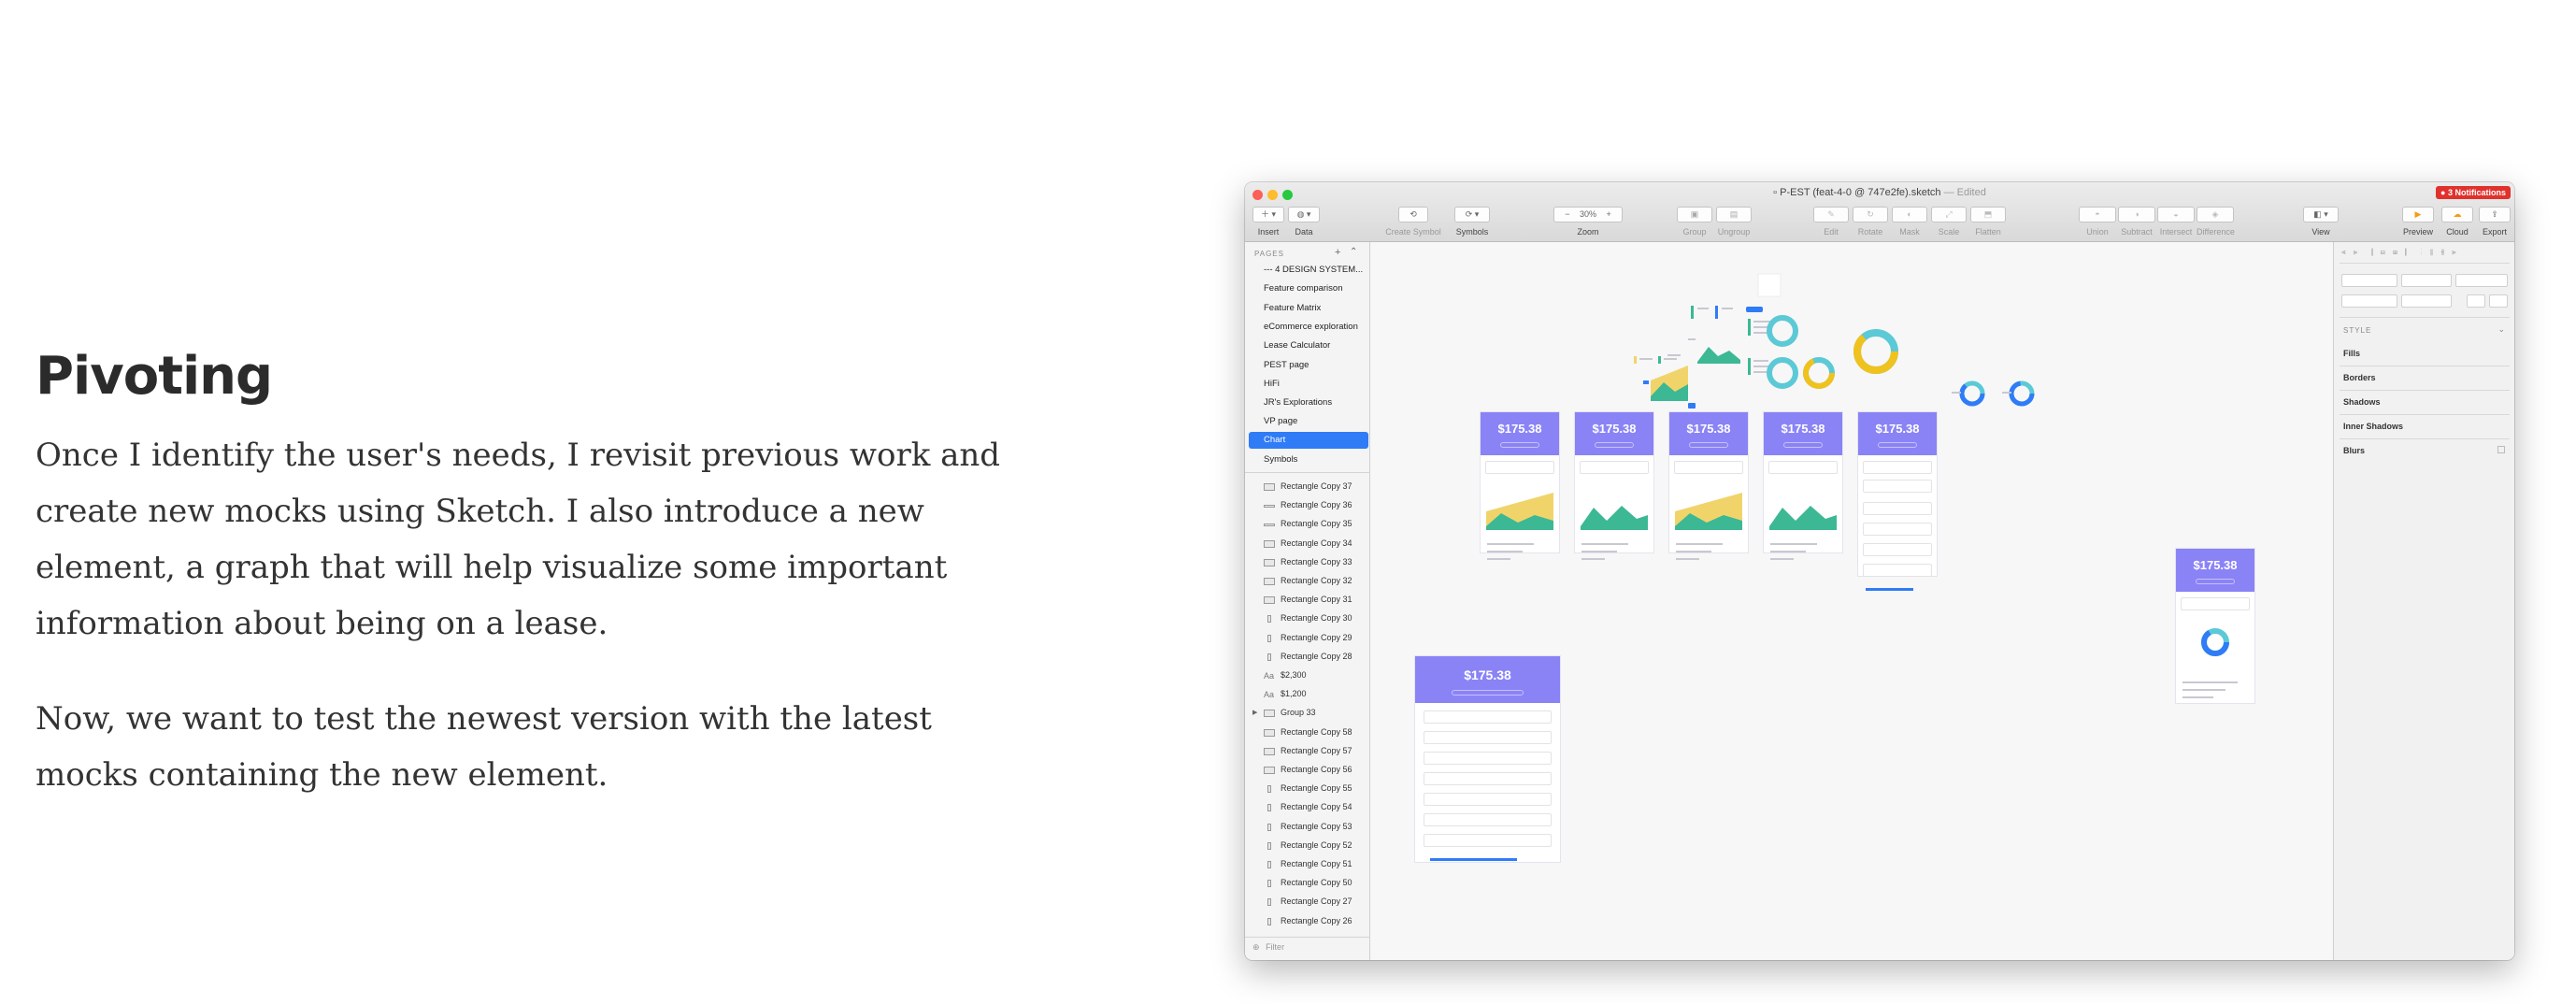  I want to click on data-button: ◍ ▾, so click(1304, 214).